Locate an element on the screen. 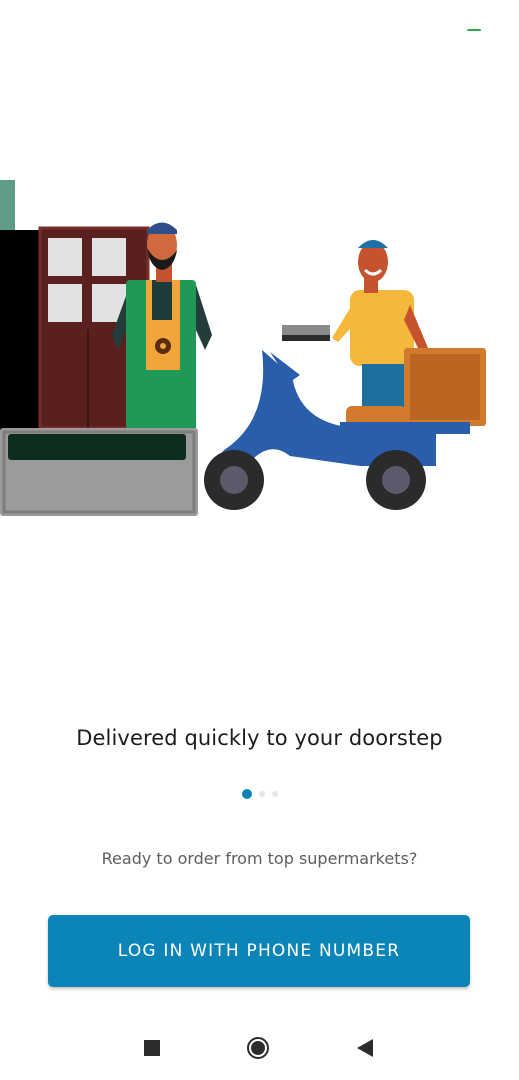 Image resolution: width=519 pixels, height=1080 pixels. back-triangle-icon is located at coordinates (365, 1048).